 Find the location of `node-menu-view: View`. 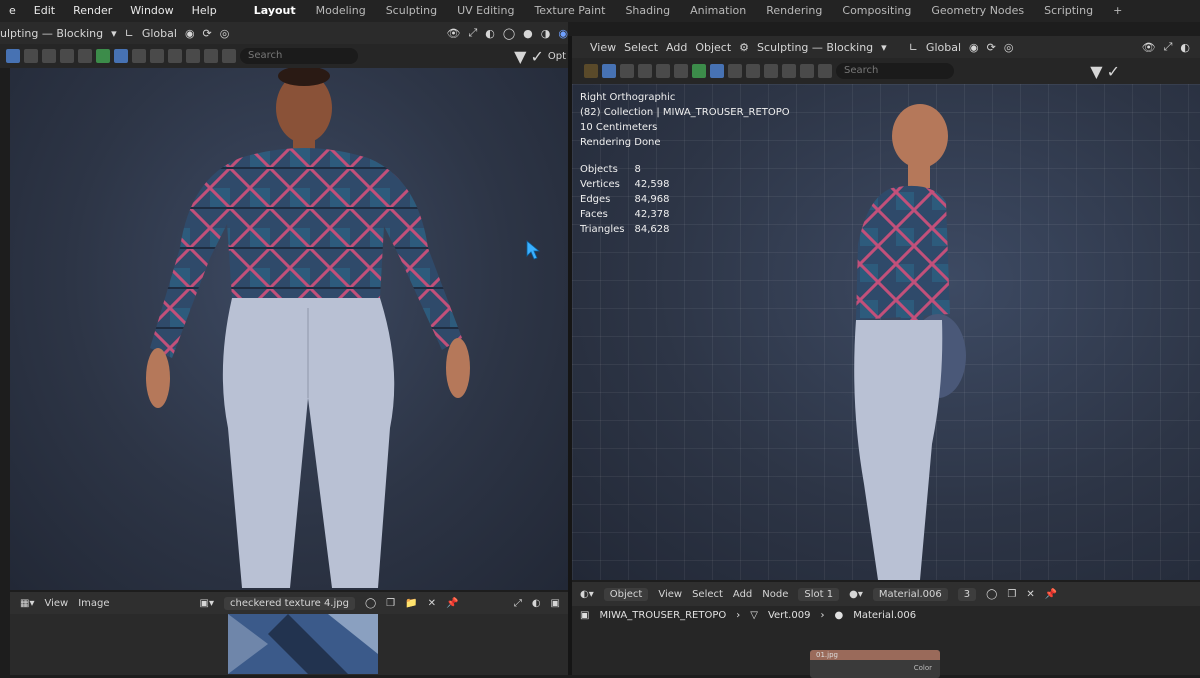

node-menu-view: View is located at coordinates (670, 594).